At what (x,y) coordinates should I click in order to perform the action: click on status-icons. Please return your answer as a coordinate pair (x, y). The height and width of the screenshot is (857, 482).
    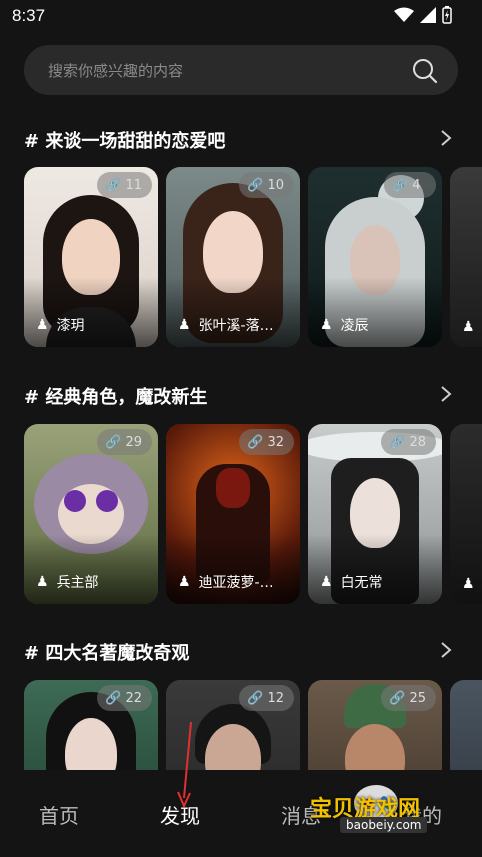
    Looking at the image, I should click on (423, 15).